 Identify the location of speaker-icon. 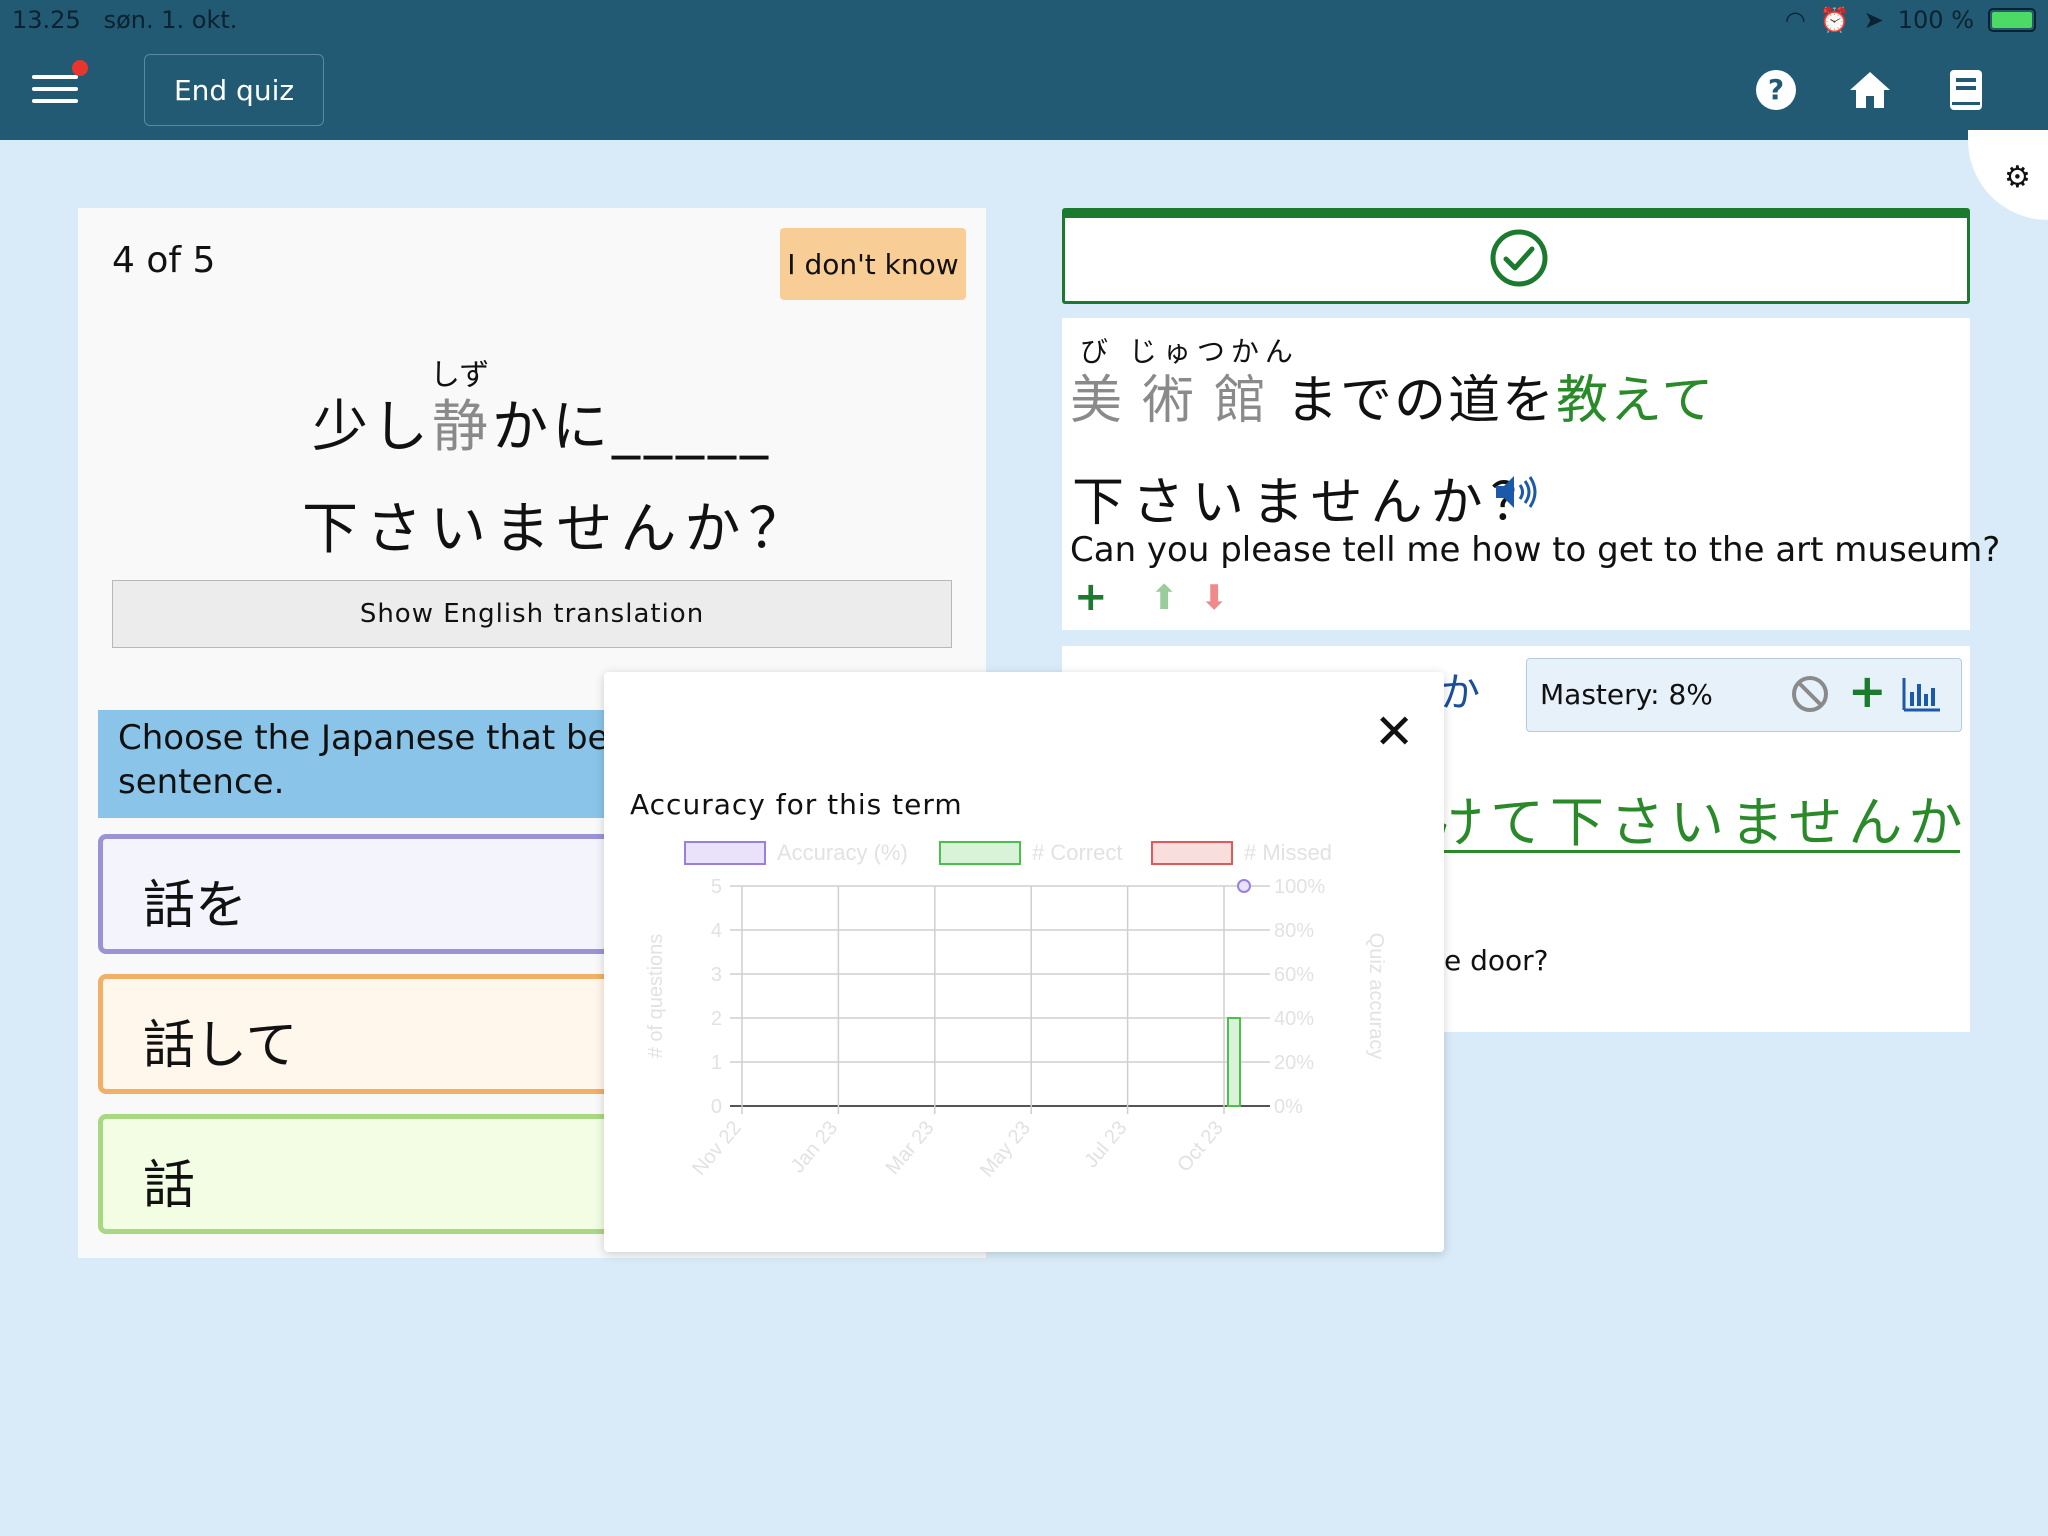
(1517, 492).